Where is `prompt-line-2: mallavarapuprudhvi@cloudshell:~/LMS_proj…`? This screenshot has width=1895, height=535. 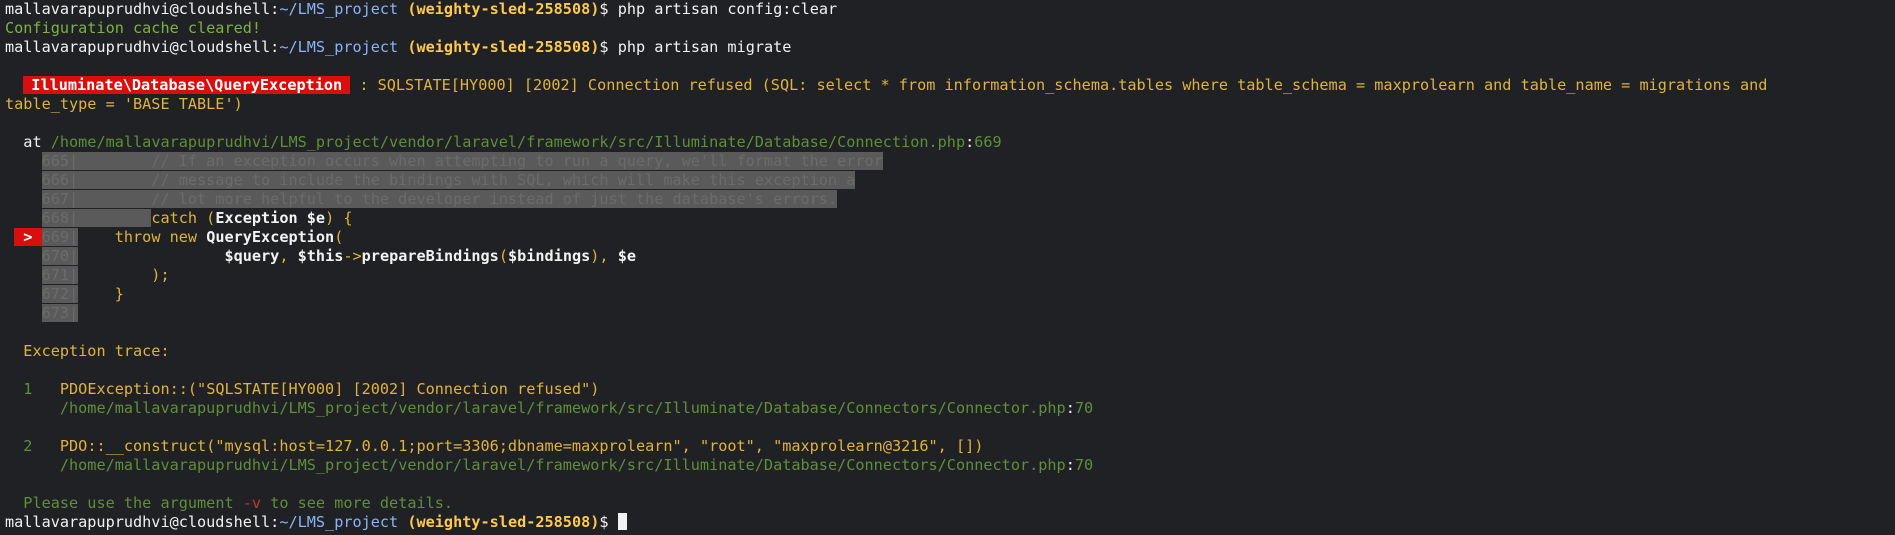
prompt-line-2: mallavarapuprudhvi@cloudshell:~/LMS_proj… is located at coordinates (950, 47).